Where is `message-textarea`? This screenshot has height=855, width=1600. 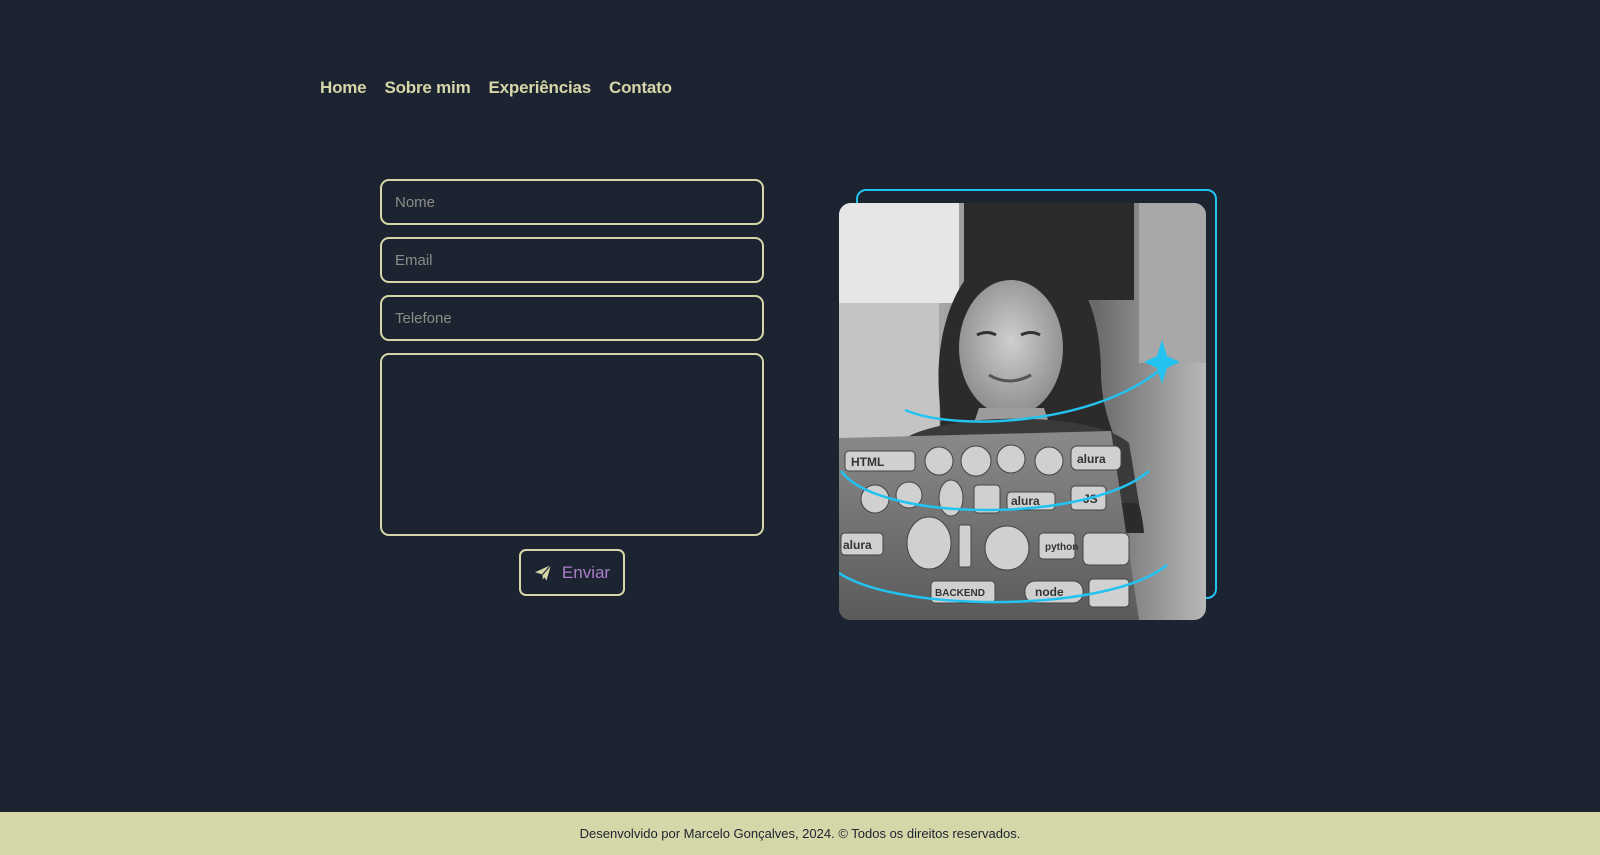
message-textarea is located at coordinates (572, 444).